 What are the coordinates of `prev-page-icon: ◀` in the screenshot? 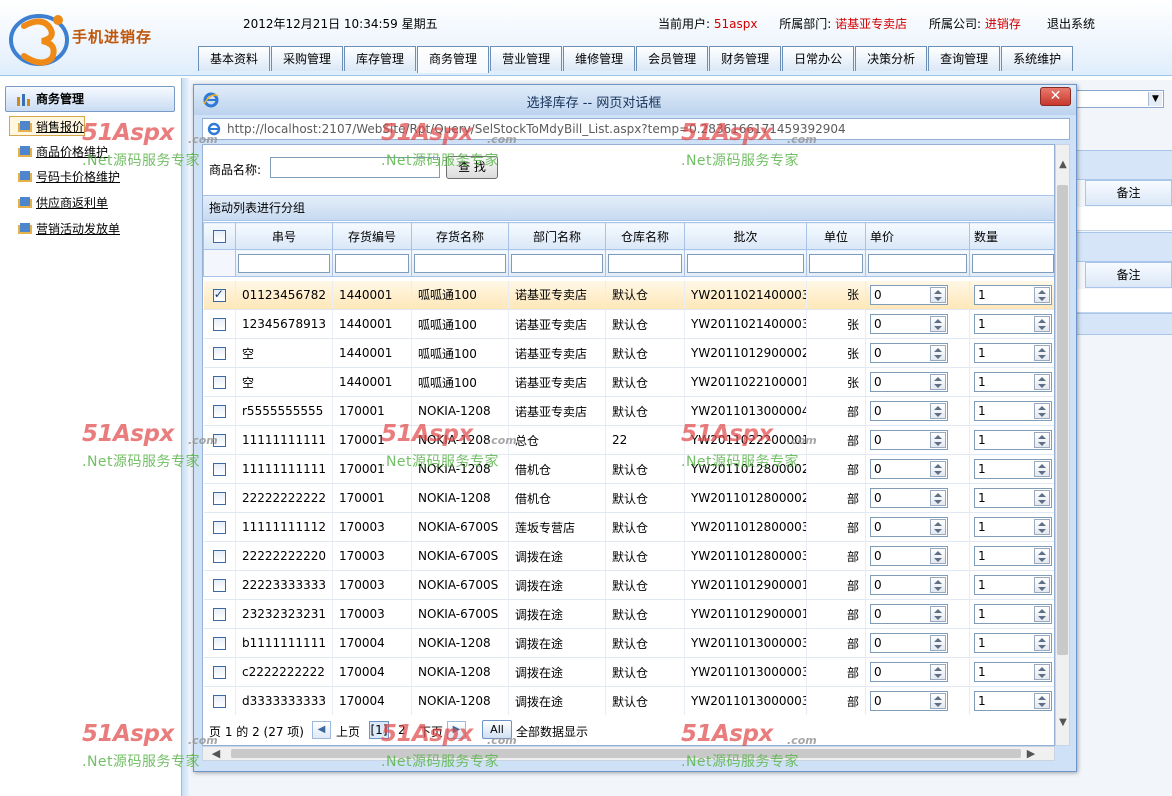 It's located at (321, 730).